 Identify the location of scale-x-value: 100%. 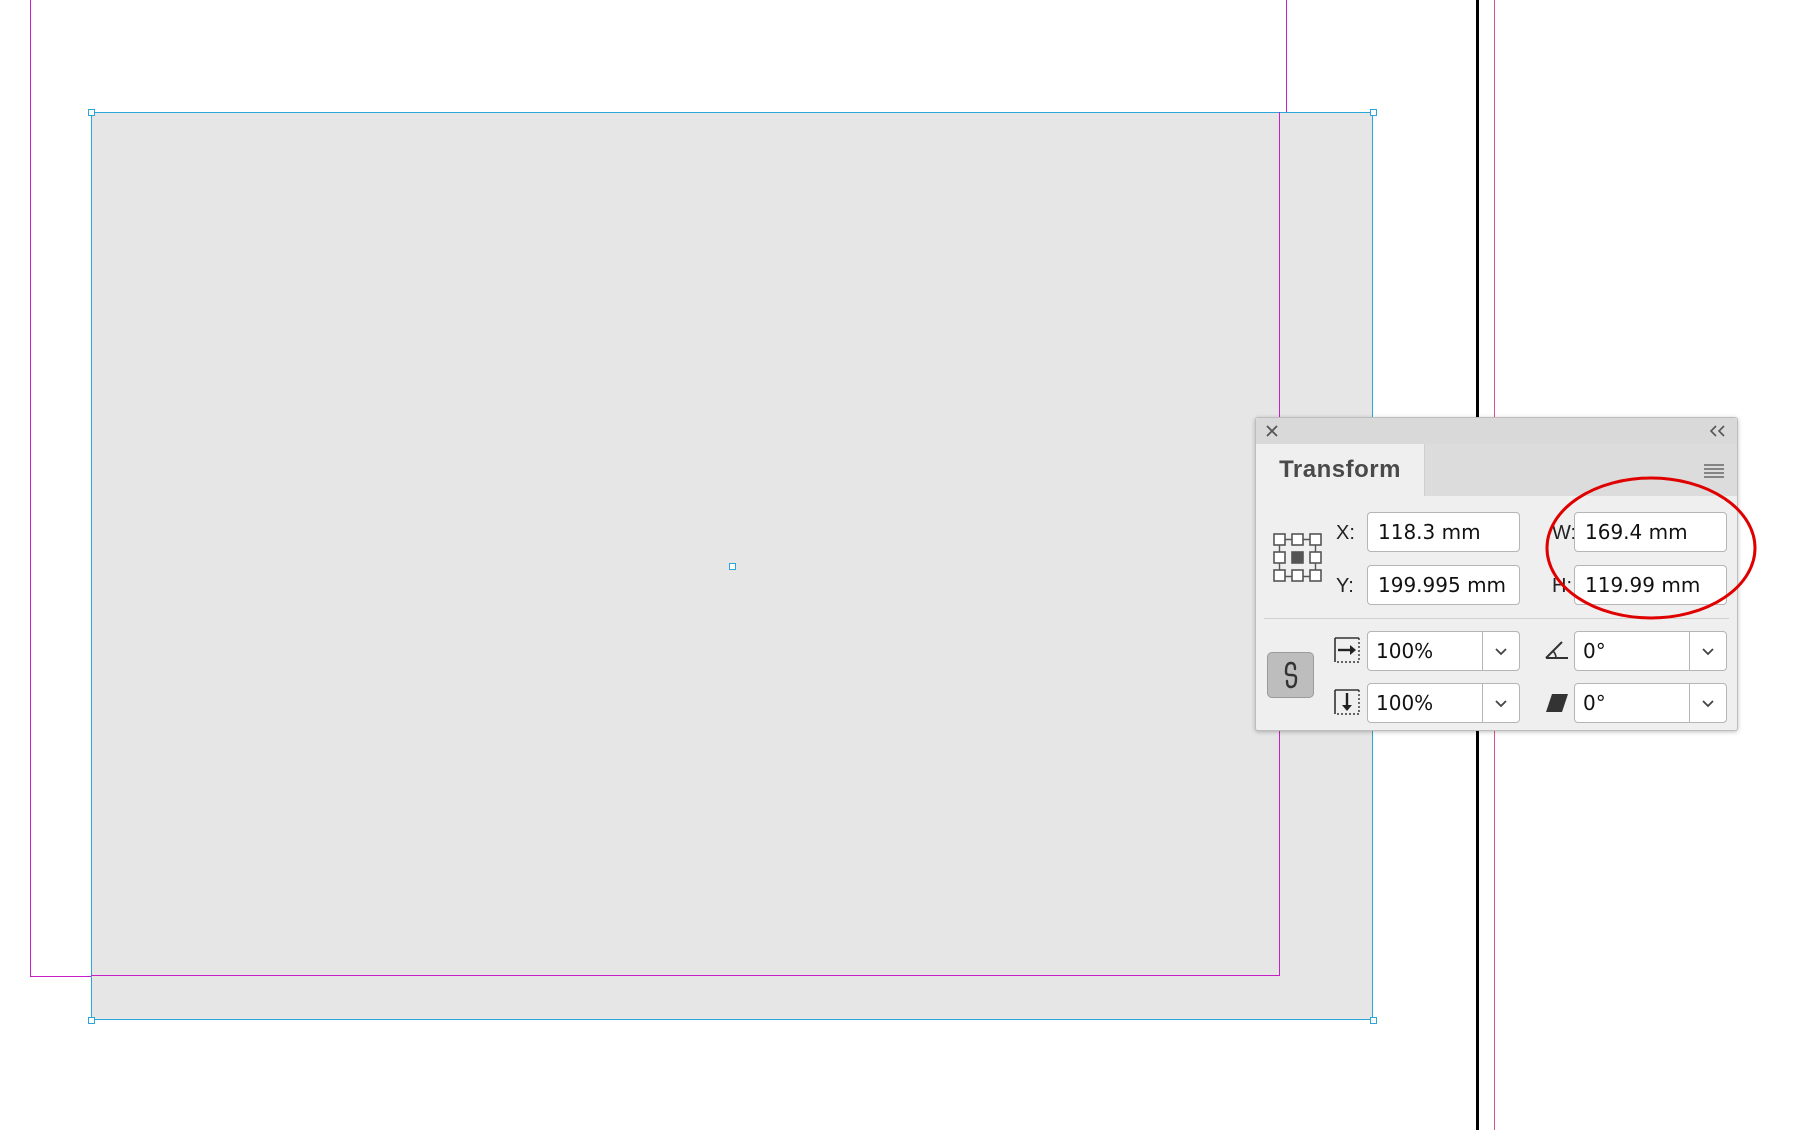
(1425, 651).